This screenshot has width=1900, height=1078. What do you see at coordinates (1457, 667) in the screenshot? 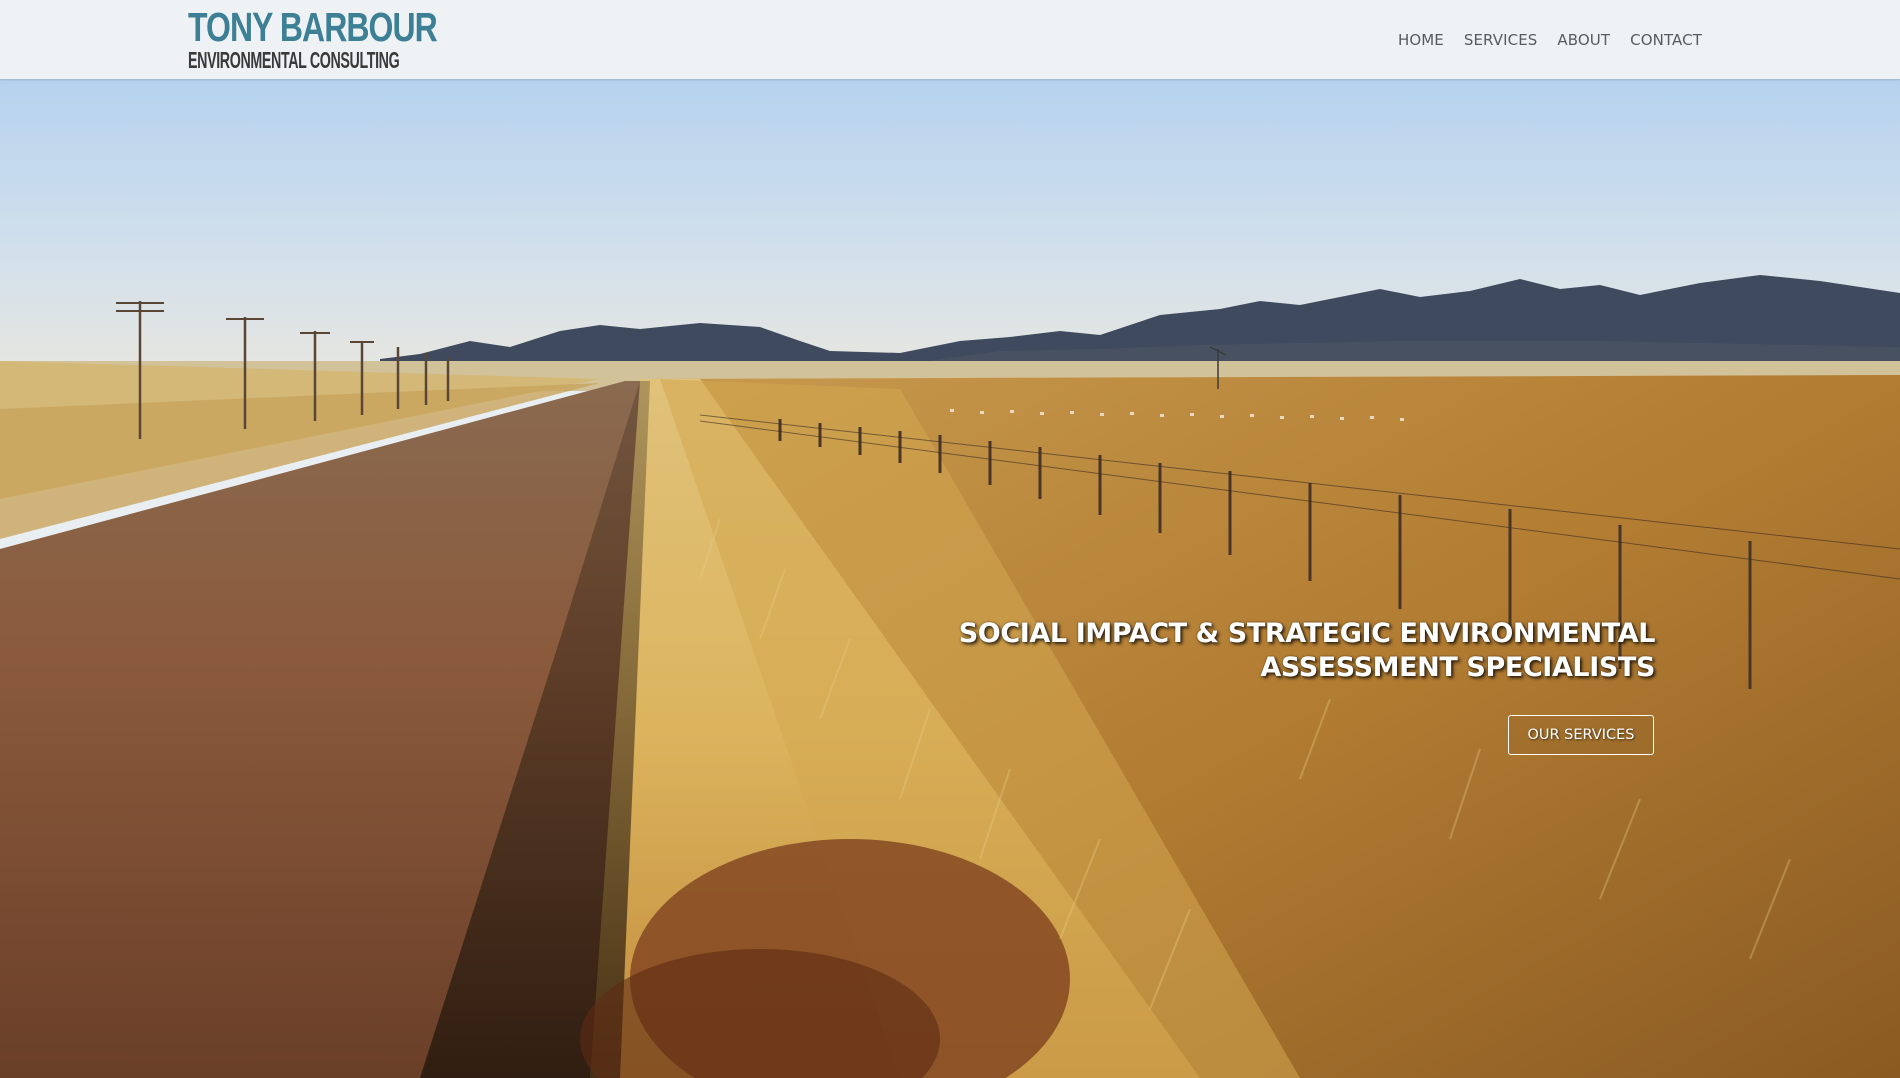
I see `hero-headline-line-2: ASSESSMENT SPECIALISTS` at bounding box center [1457, 667].